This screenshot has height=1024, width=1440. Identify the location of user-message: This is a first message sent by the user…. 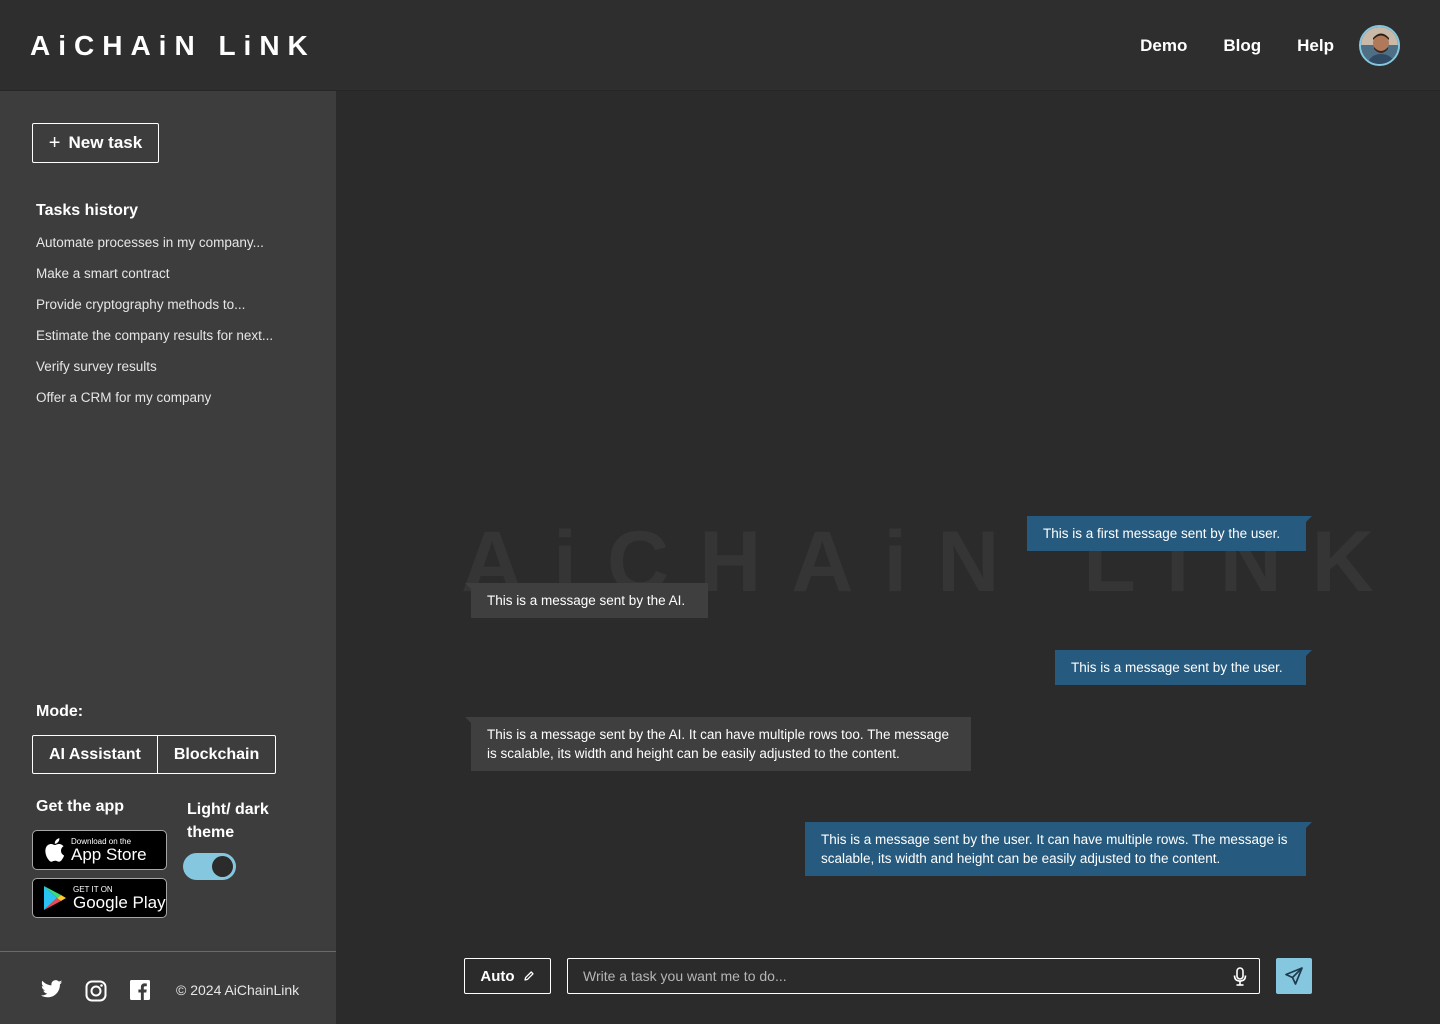
(1169, 533).